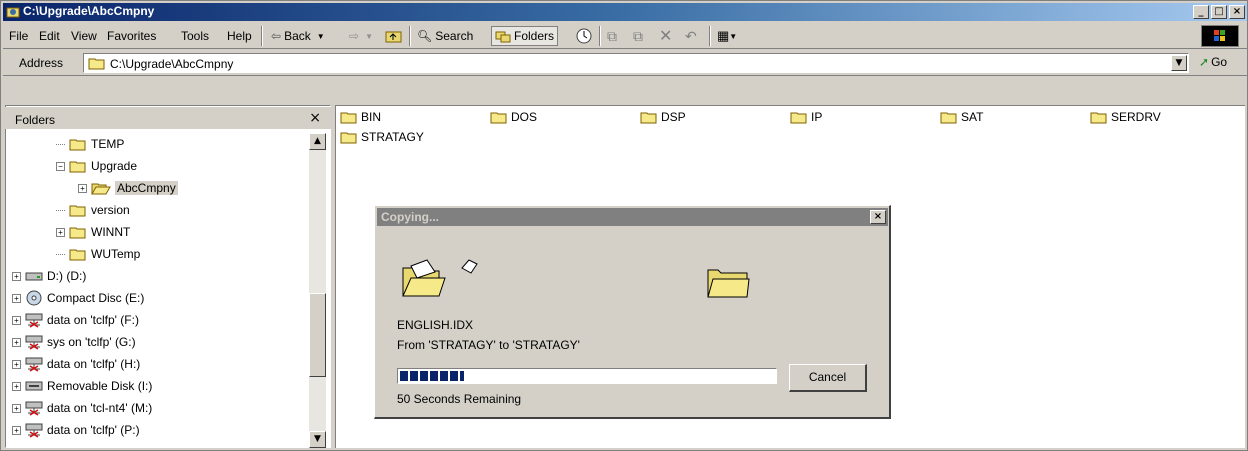 This screenshot has height=451, width=1248. What do you see at coordinates (128, 188) in the screenshot?
I see `tree-item: + AbcCmpny` at bounding box center [128, 188].